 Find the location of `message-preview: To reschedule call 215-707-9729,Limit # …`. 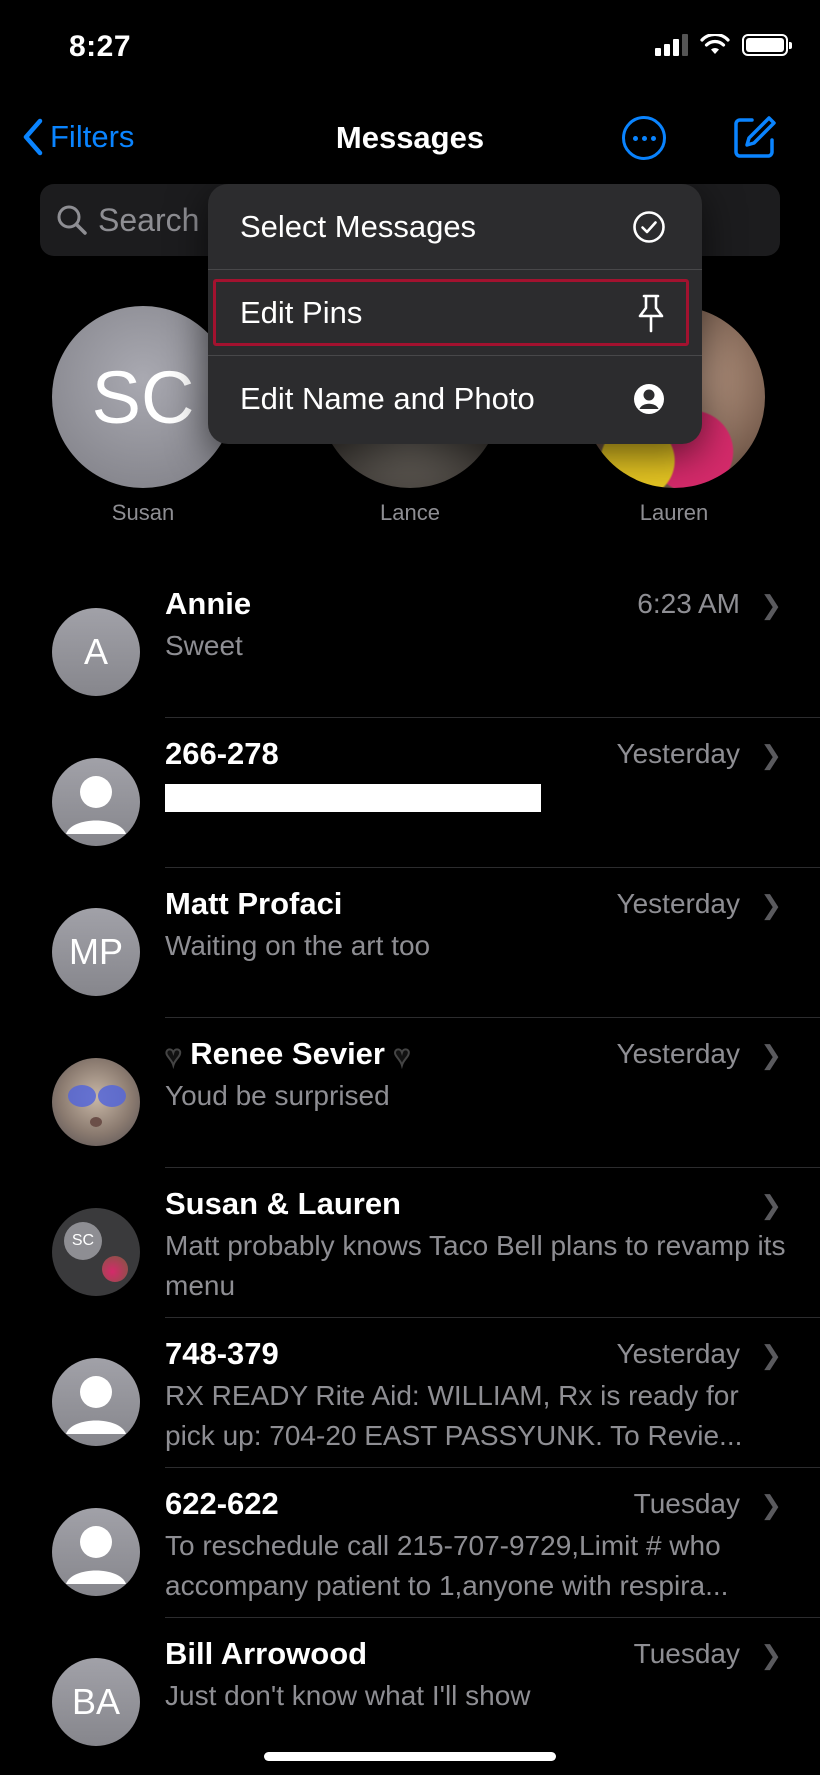

message-preview: To reschedule call 215-707-9729,Limit # … is located at coordinates (447, 1565).